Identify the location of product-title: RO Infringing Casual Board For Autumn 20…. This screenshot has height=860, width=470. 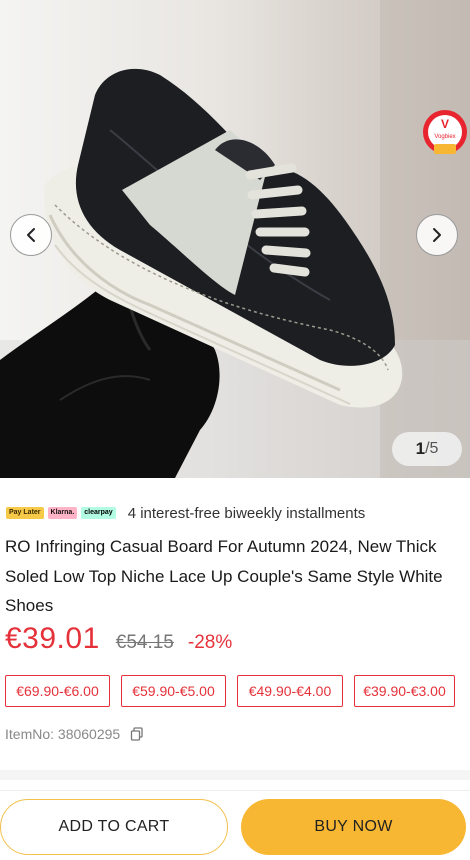
(224, 576).